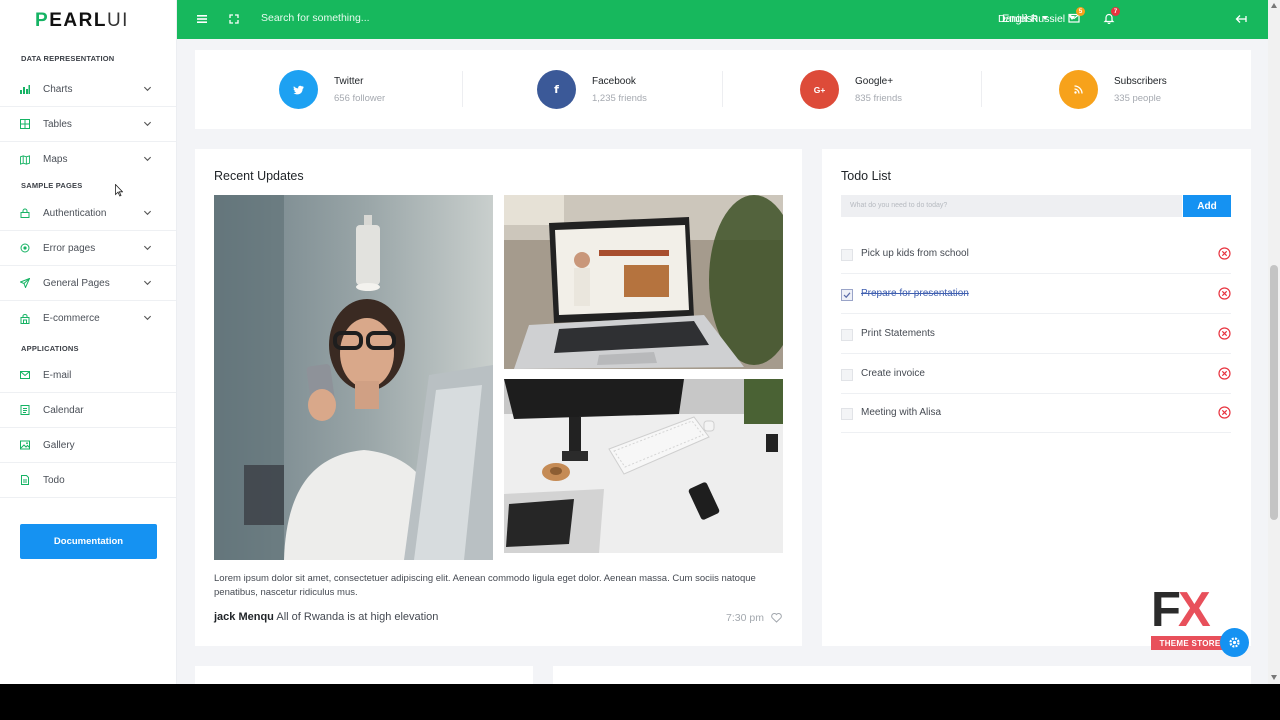 This screenshot has height=720, width=1280. I want to click on sidebar-item-label: Charts, so click(58, 89).